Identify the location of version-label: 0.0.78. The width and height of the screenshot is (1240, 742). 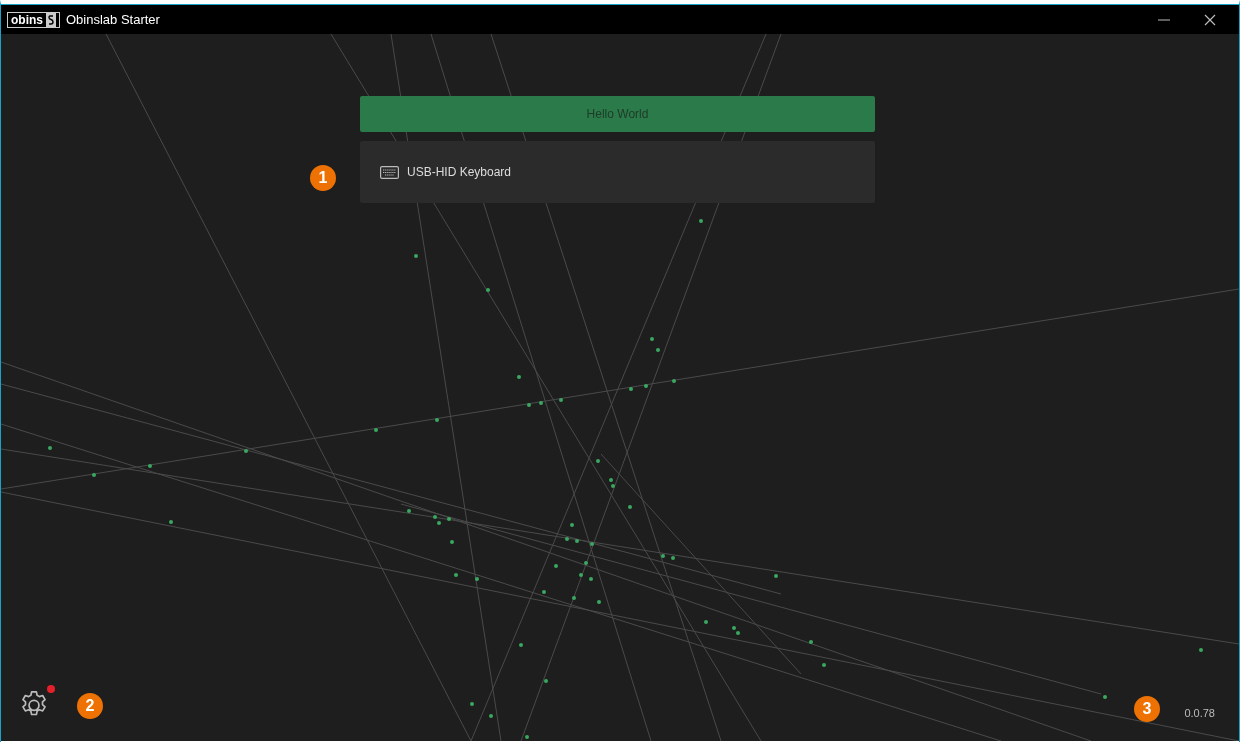
(1199, 713).